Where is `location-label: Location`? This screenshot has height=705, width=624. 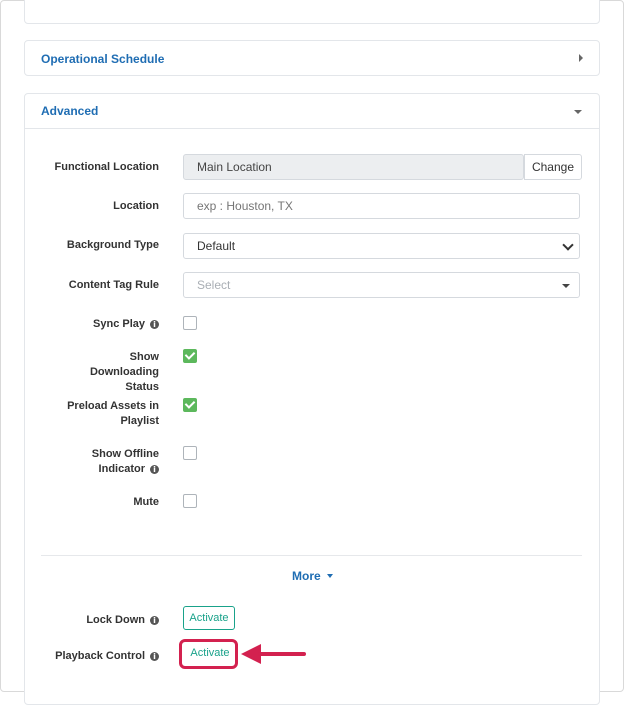 location-label: Location is located at coordinates (136, 206).